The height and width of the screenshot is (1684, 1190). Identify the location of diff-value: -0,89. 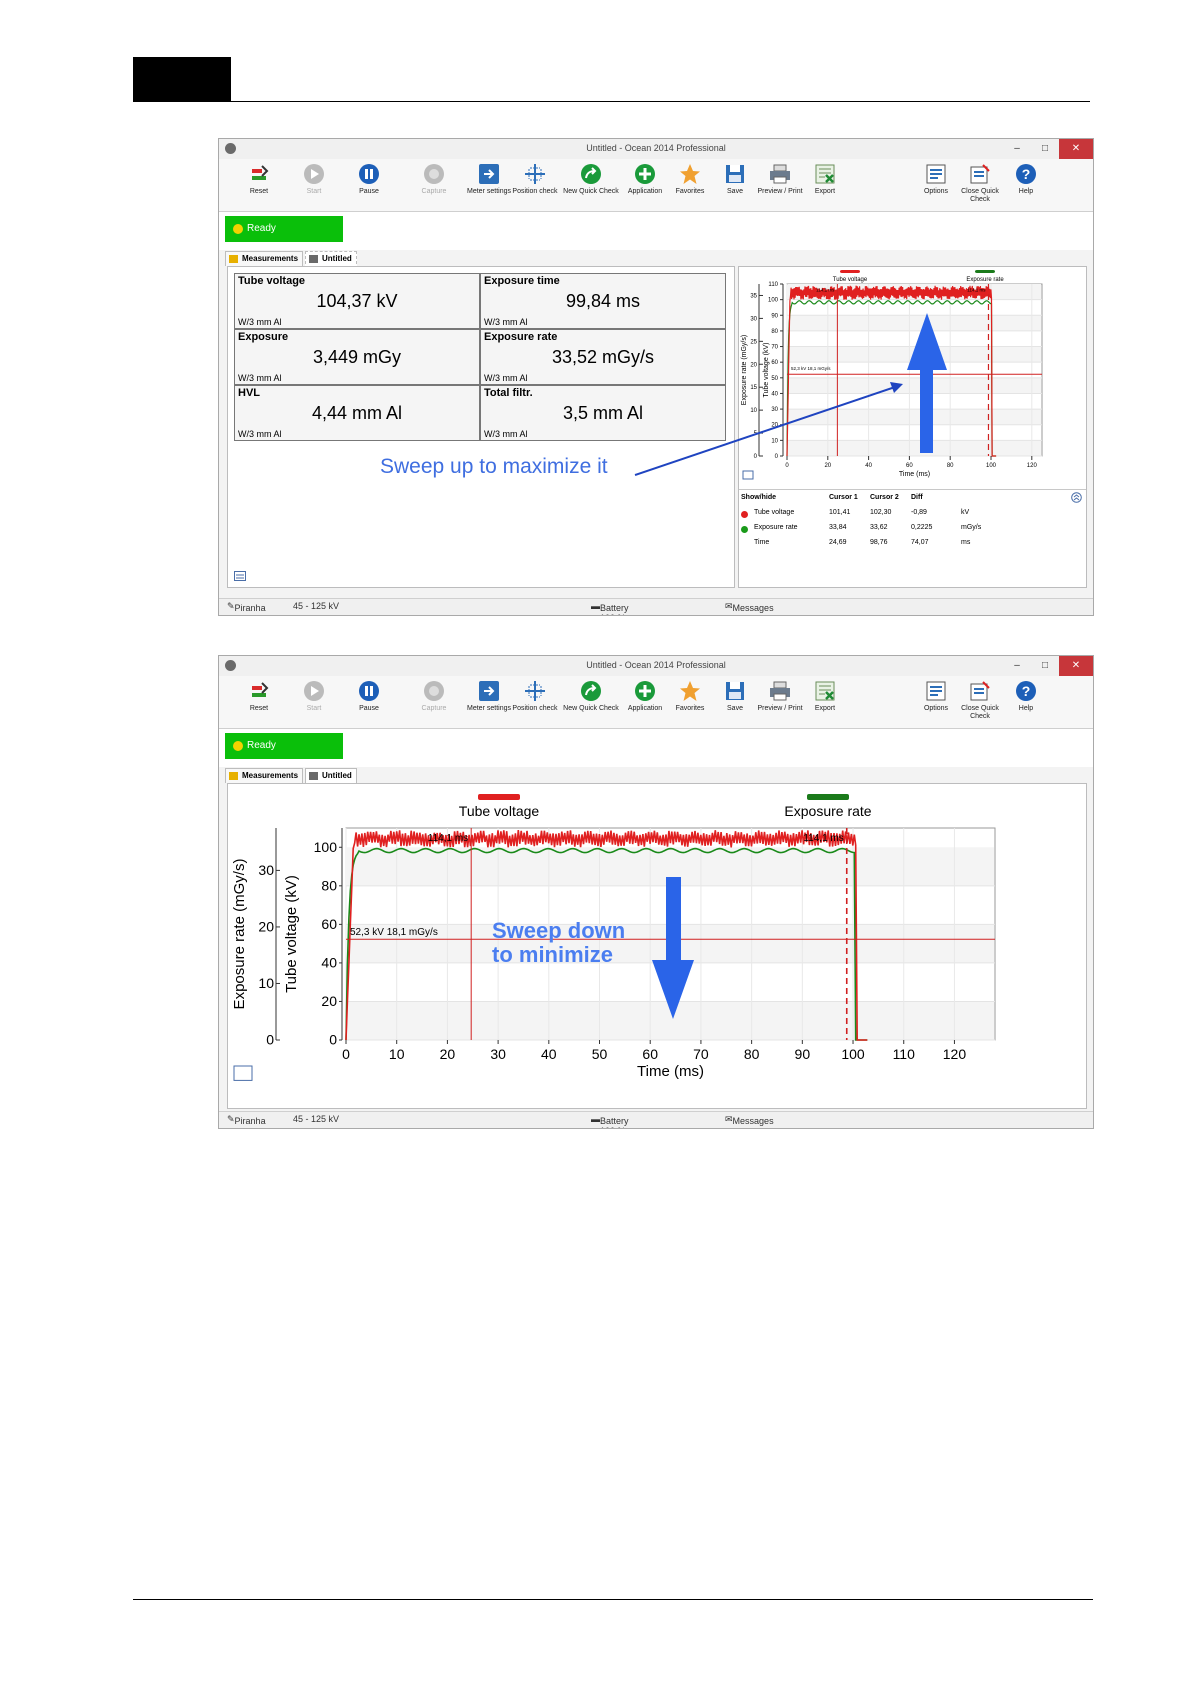
(919, 512).